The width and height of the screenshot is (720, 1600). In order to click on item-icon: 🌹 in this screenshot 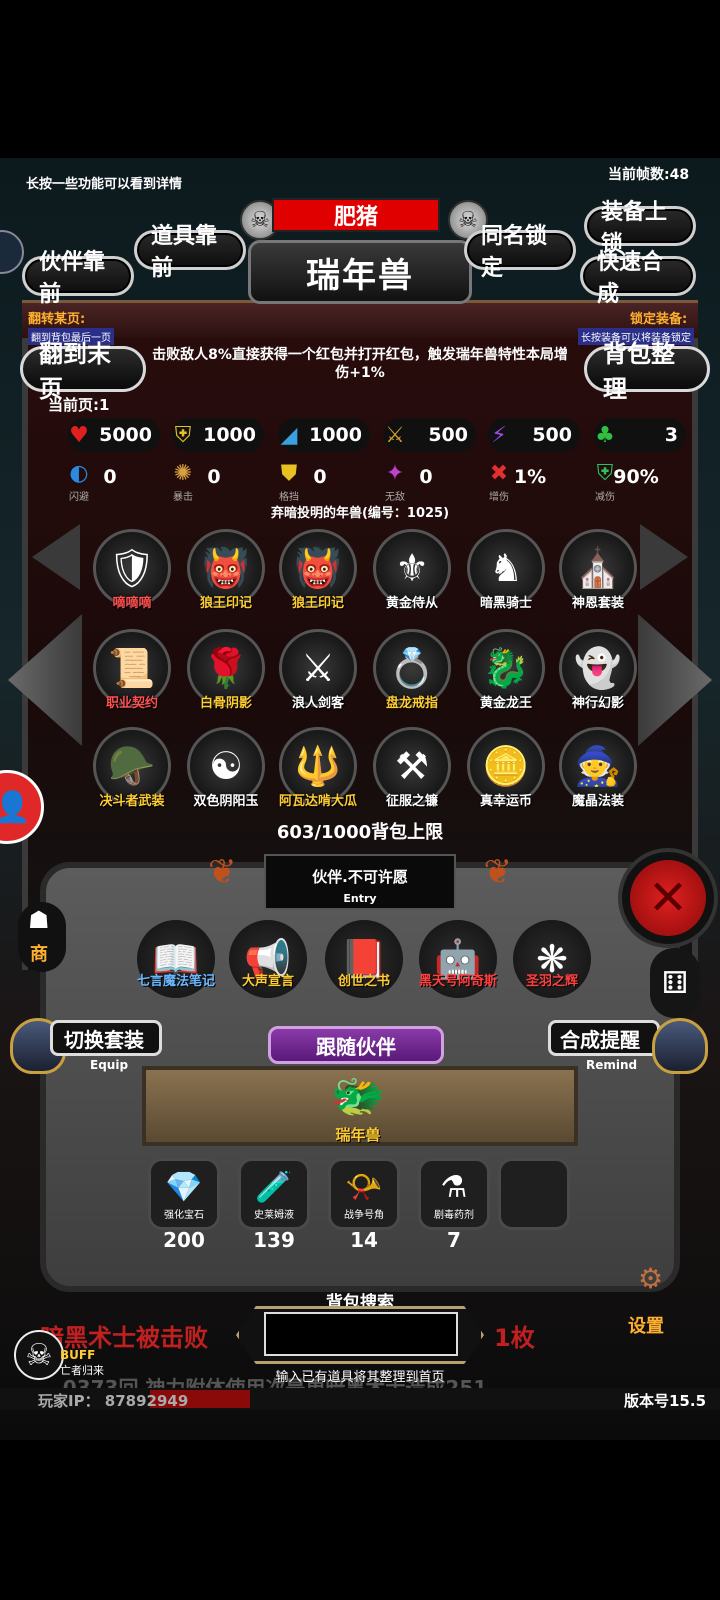, I will do `click(226, 667)`.